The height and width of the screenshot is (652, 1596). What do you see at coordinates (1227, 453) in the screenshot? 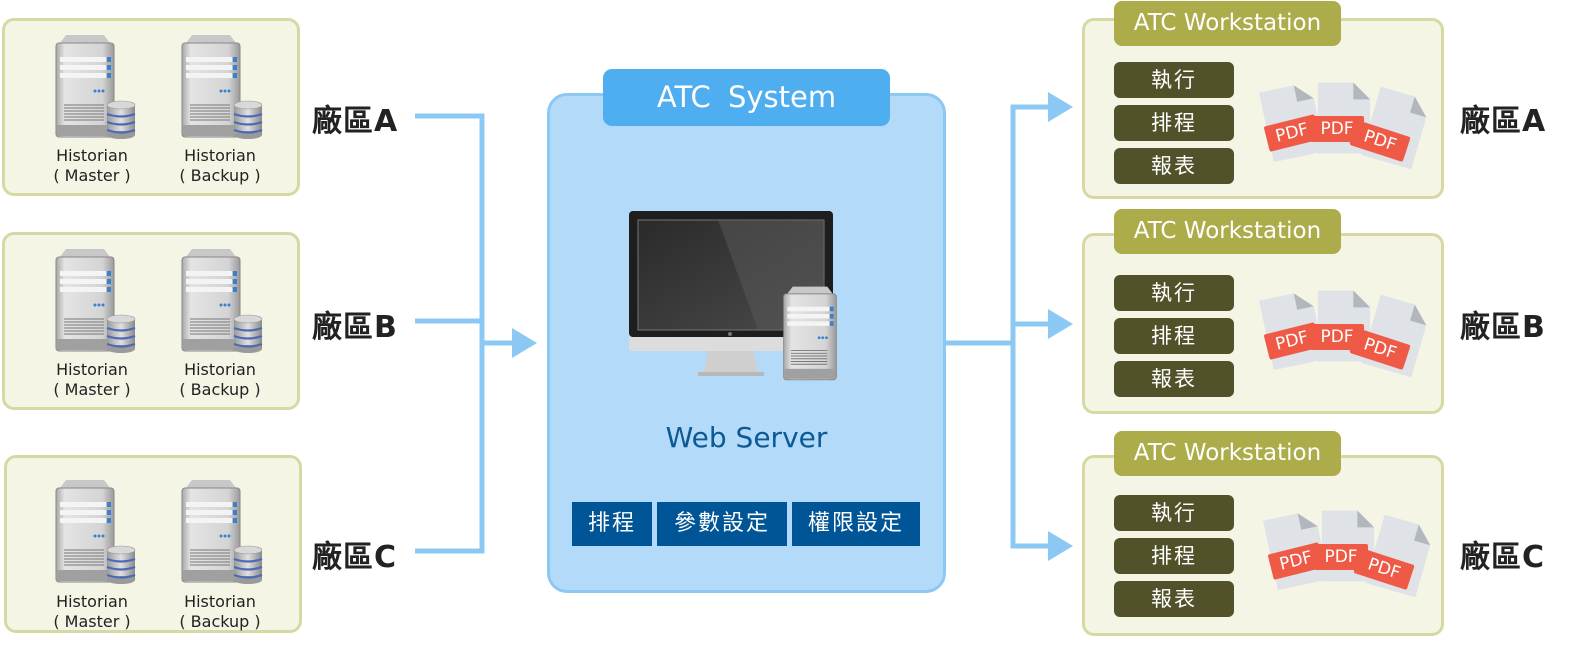
I see `workstation-c-title: ATC Workstation` at bounding box center [1227, 453].